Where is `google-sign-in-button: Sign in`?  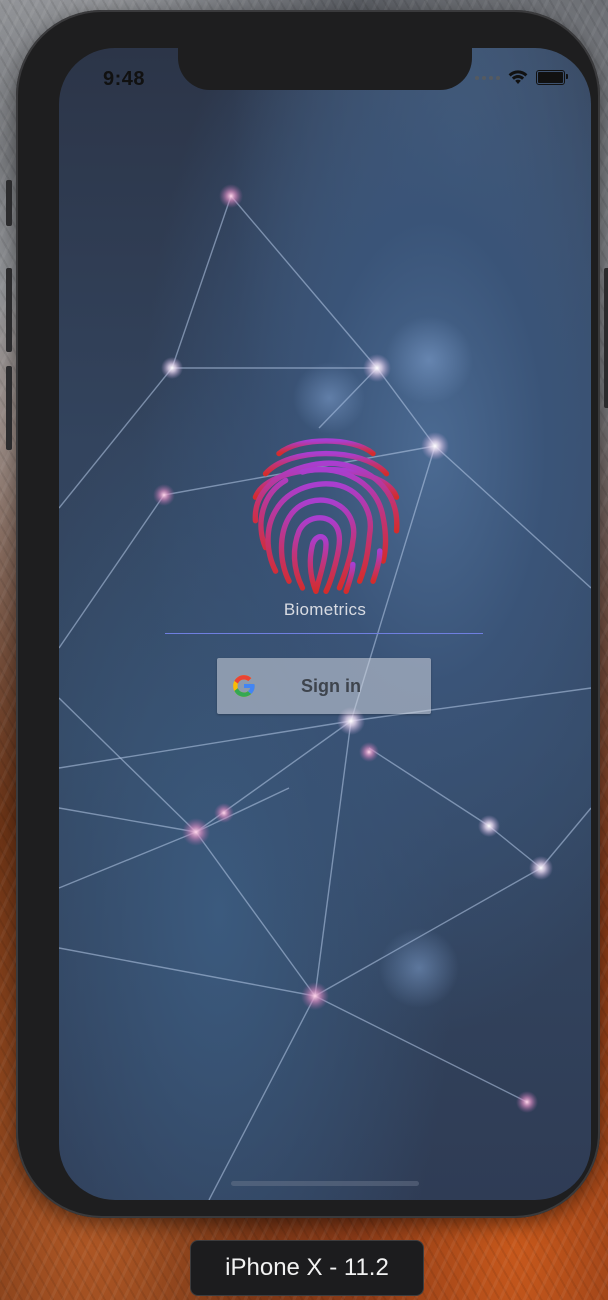 google-sign-in-button: Sign in is located at coordinates (324, 686).